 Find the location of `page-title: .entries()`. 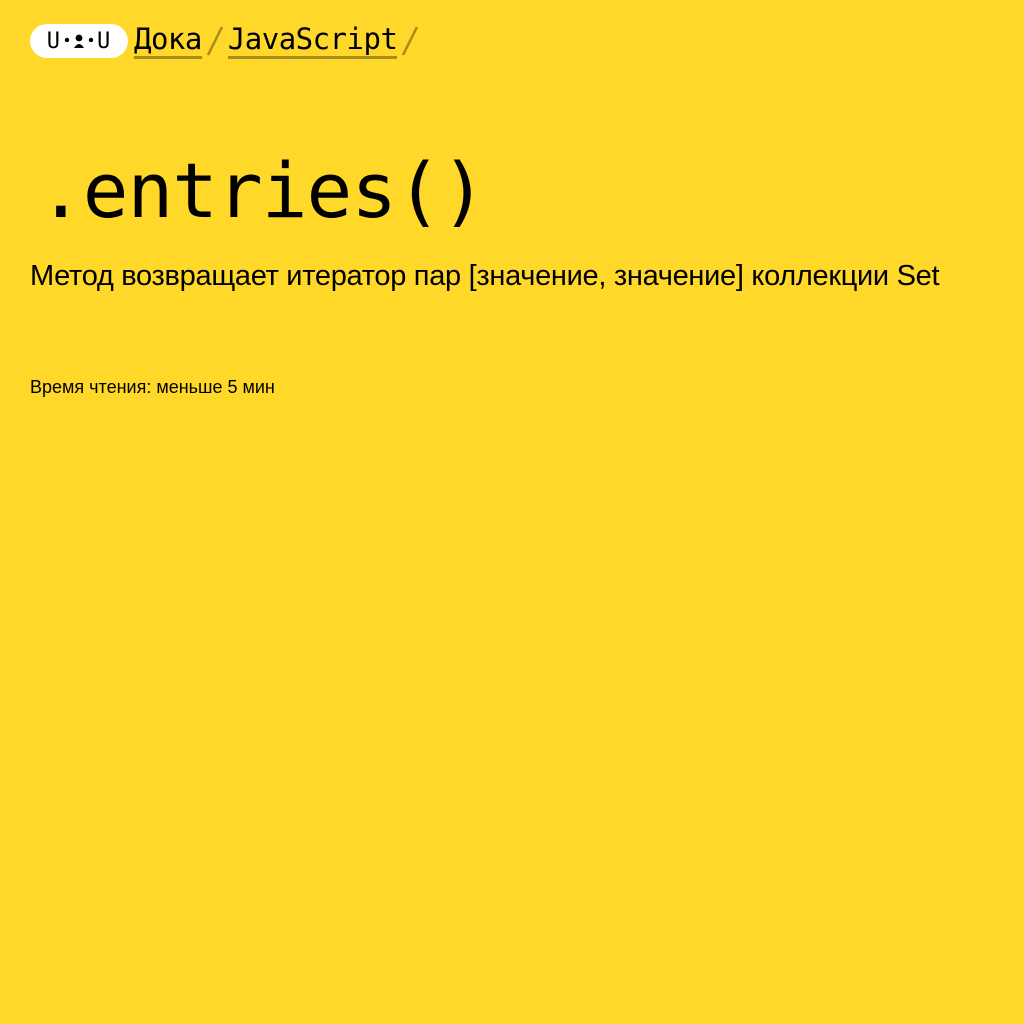

page-title: .entries() is located at coordinates (262, 190).